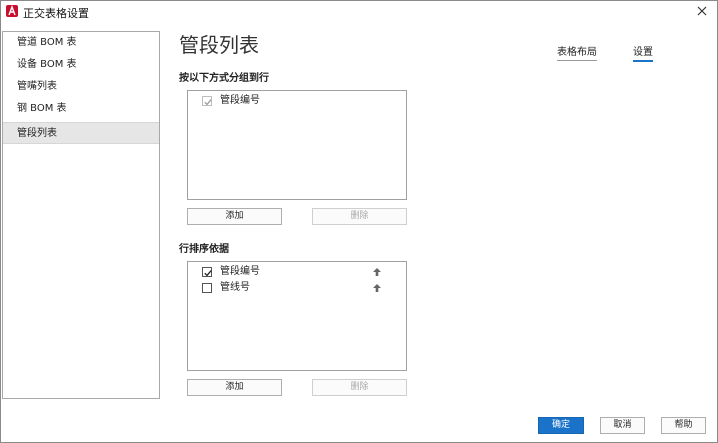 This screenshot has width=718, height=443. Describe the element at coordinates (302, 272) in the screenshot. I see `list-item: 管段编号` at that location.